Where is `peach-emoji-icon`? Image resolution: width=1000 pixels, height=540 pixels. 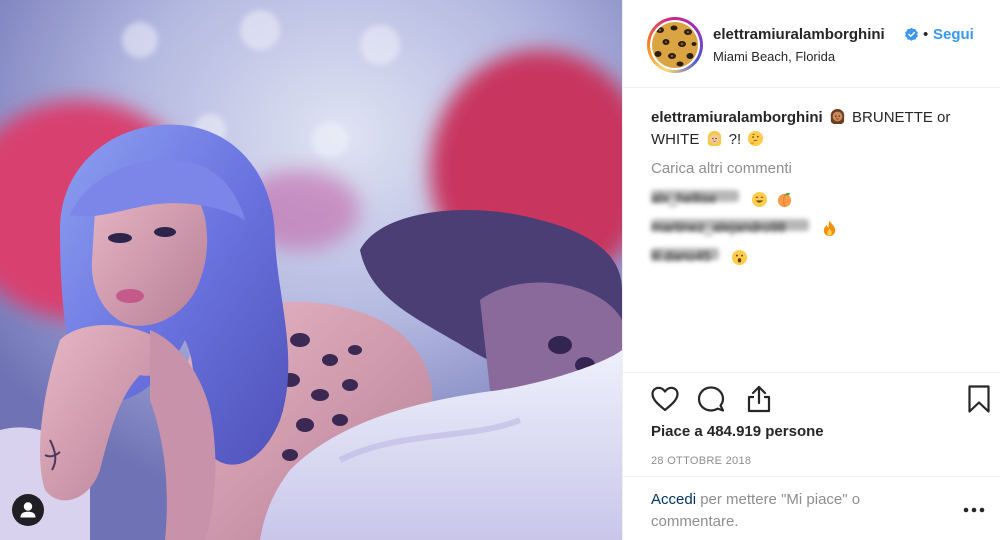
peach-emoji-icon is located at coordinates (784, 200).